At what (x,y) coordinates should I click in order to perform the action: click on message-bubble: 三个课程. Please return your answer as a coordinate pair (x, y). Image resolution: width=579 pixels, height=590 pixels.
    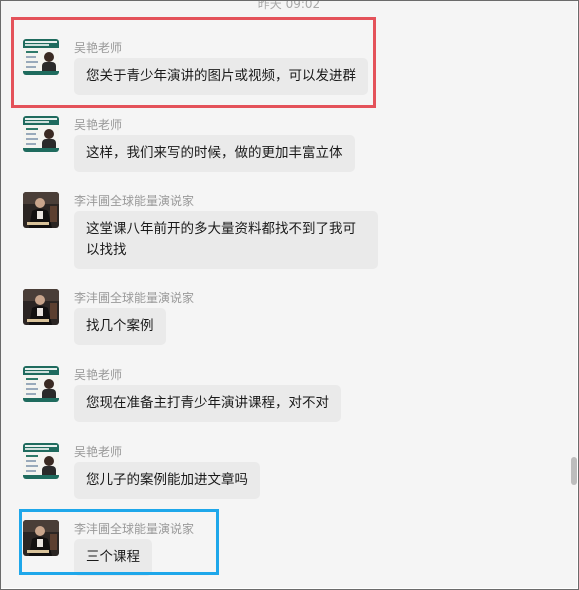
    Looking at the image, I should click on (113, 557).